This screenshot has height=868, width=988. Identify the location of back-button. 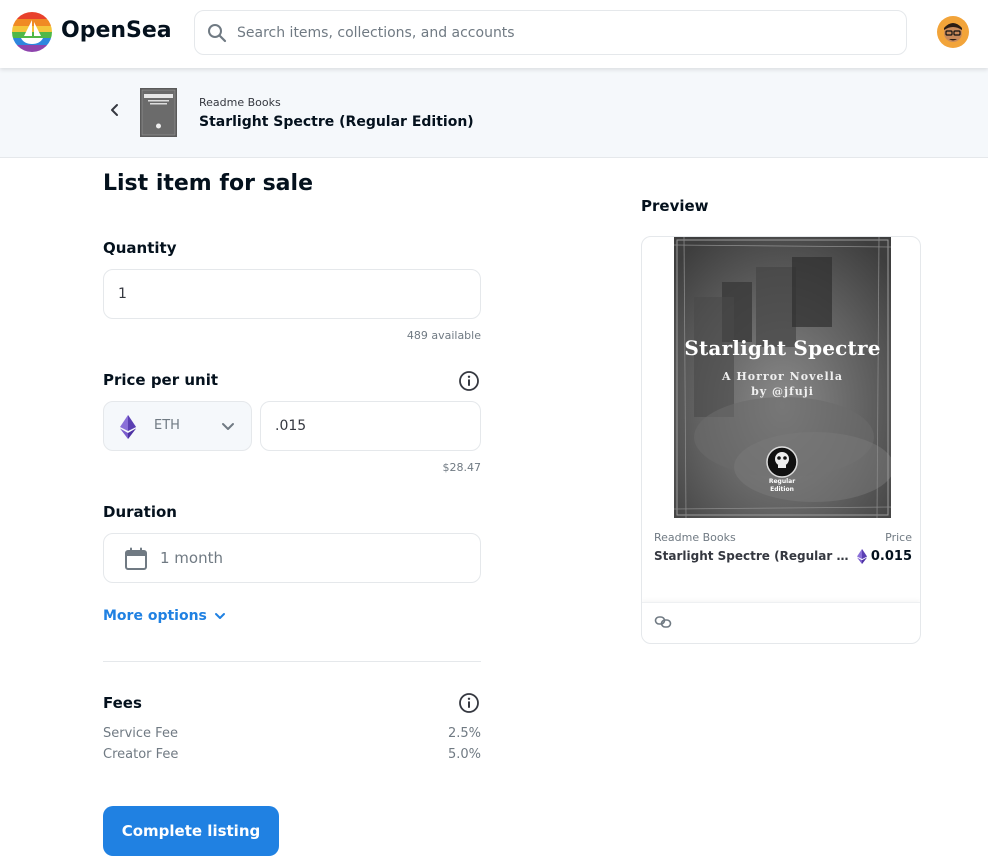
(115, 110).